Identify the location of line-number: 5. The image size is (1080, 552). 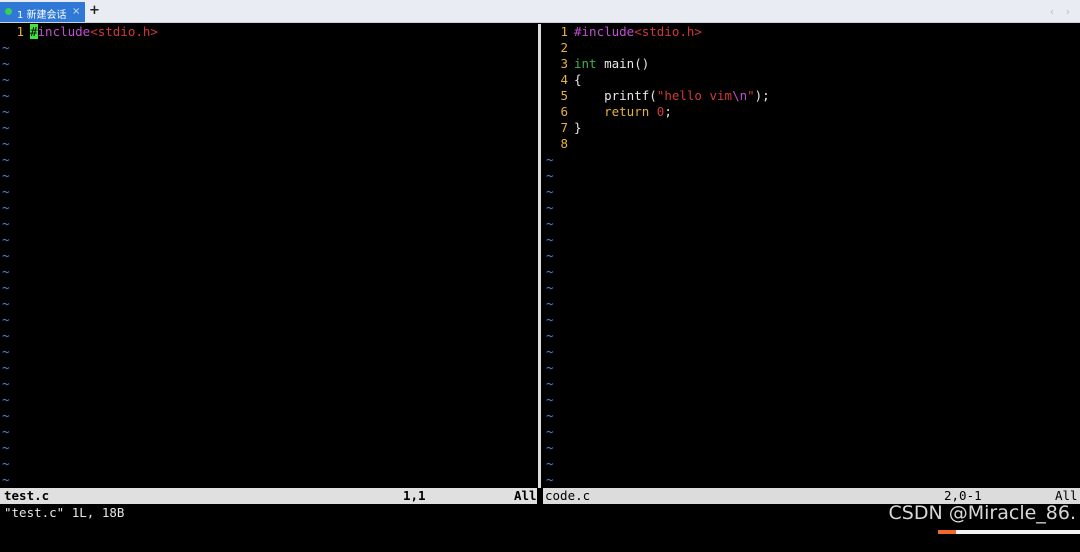
(564, 95).